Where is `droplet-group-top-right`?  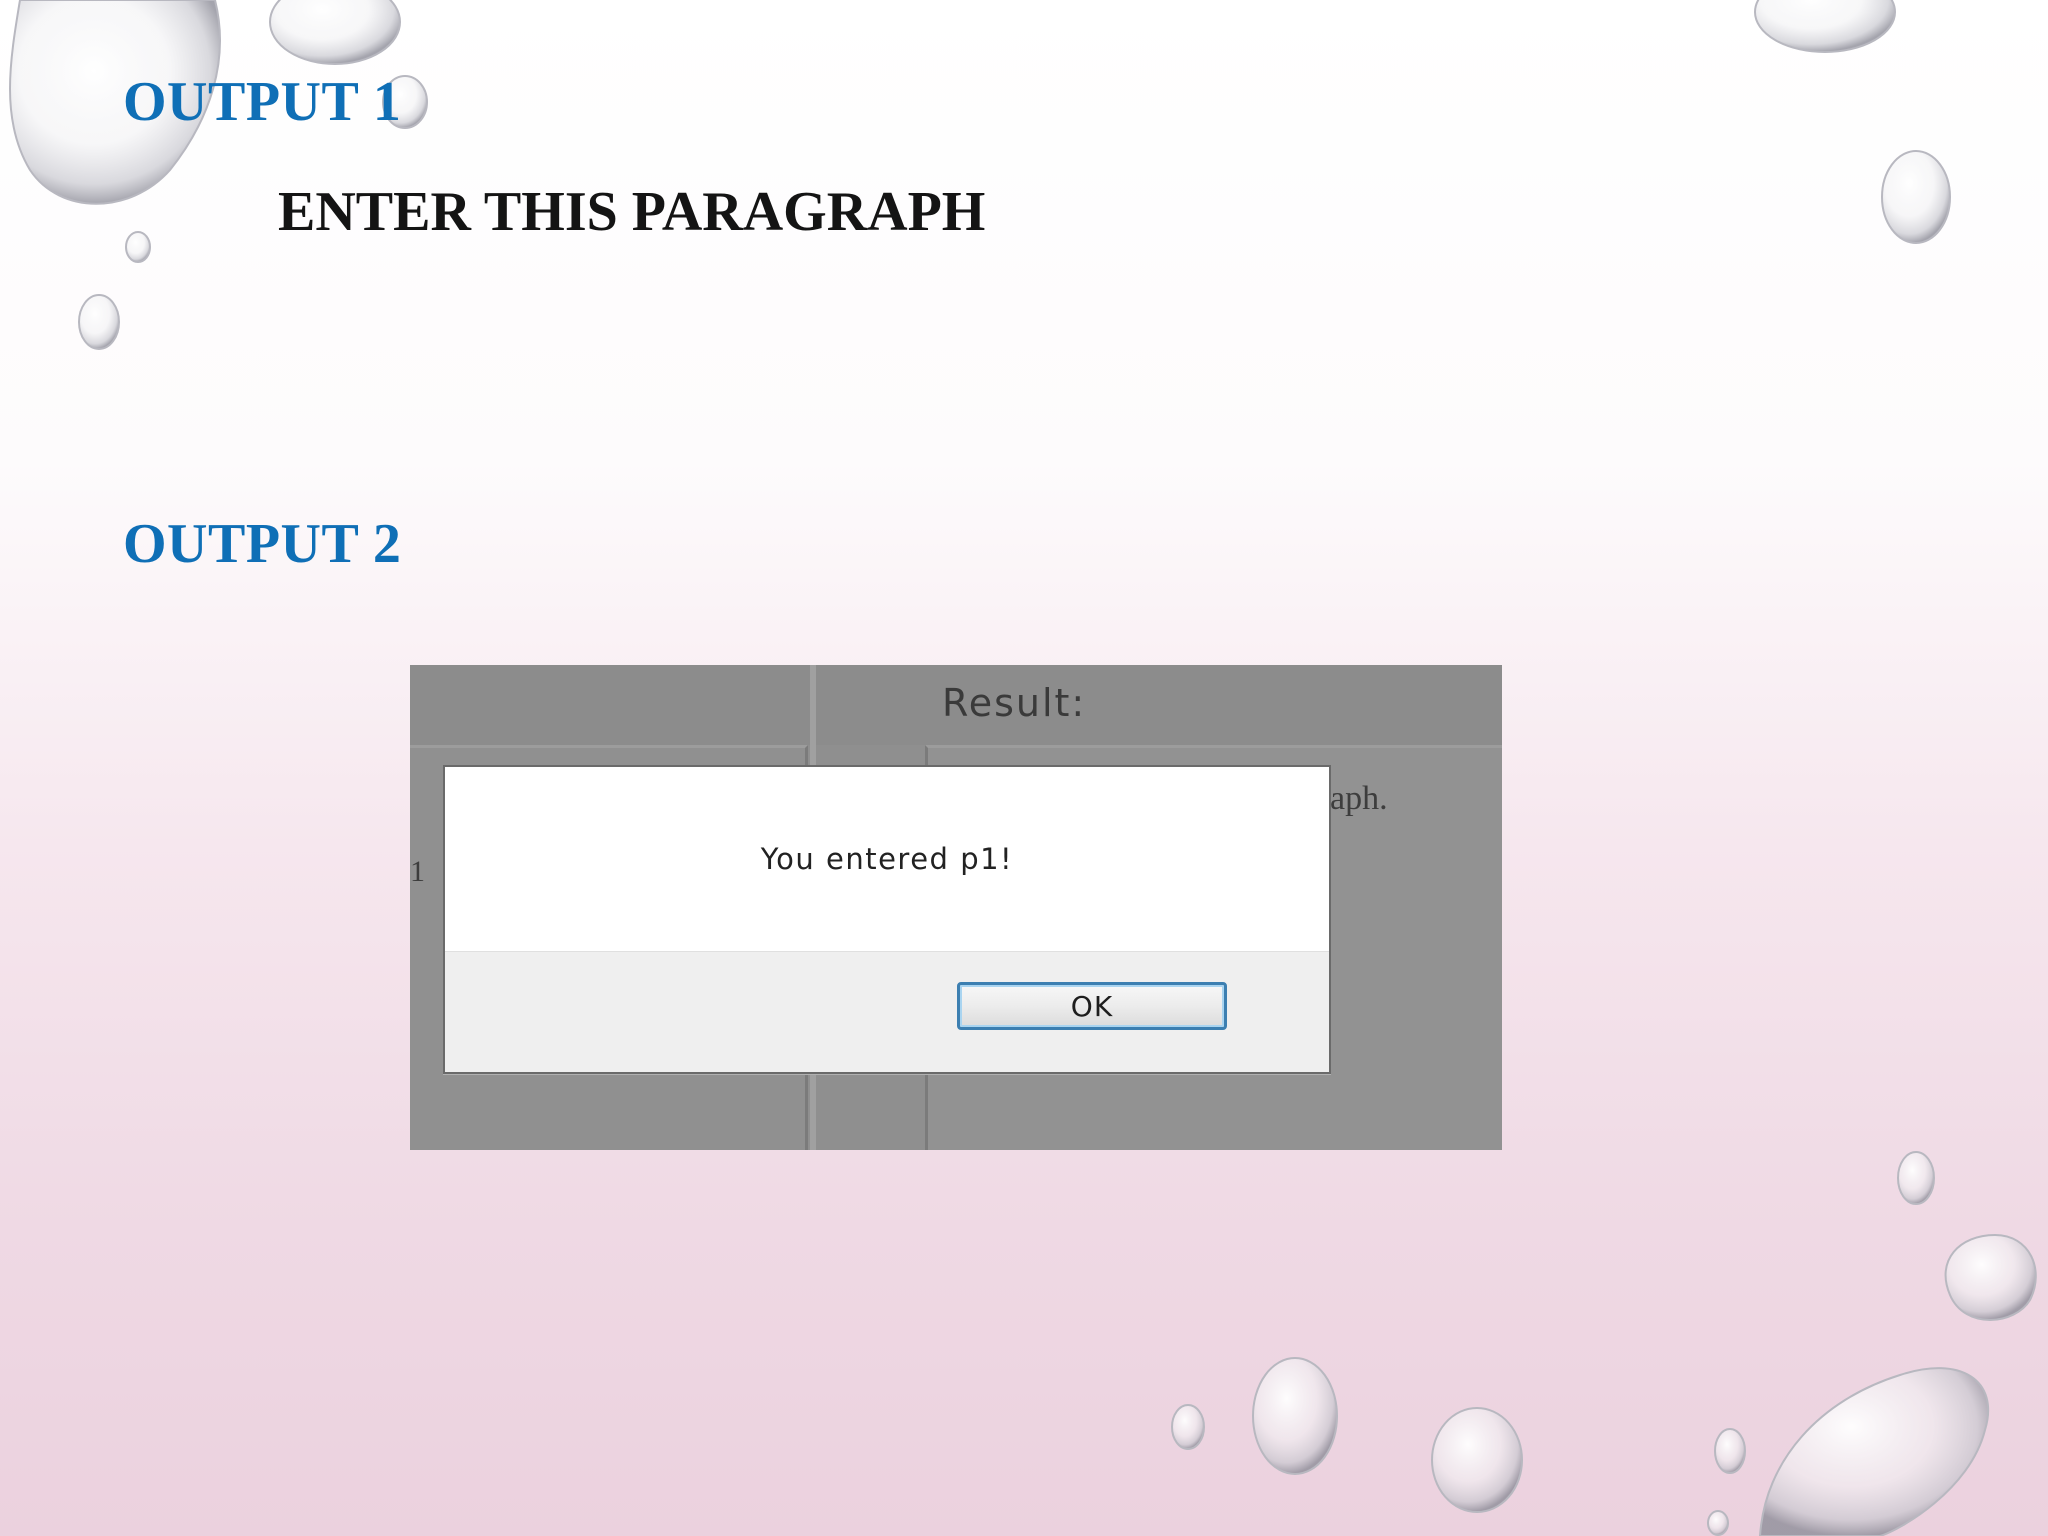
droplet-group-top-right is located at coordinates (1852, 122).